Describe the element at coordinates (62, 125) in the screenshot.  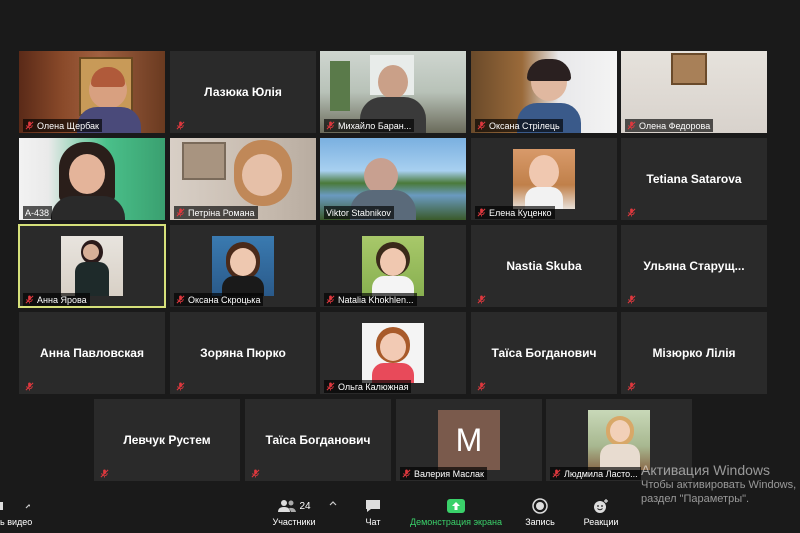
I see `participant-name-label: Олена Щербак` at that location.